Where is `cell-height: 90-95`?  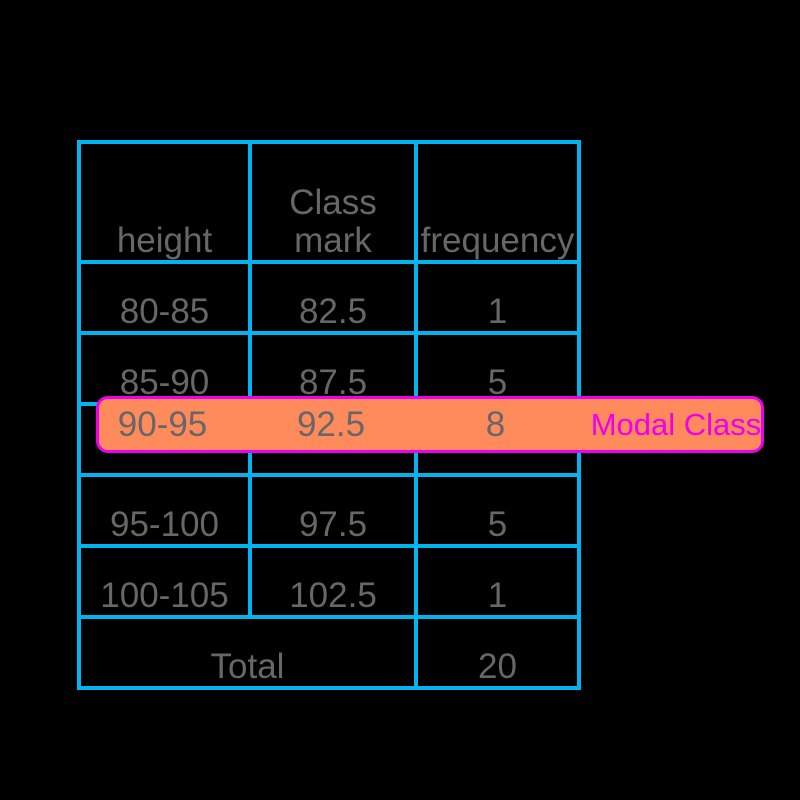 cell-height: 90-95 is located at coordinates (164, 439).